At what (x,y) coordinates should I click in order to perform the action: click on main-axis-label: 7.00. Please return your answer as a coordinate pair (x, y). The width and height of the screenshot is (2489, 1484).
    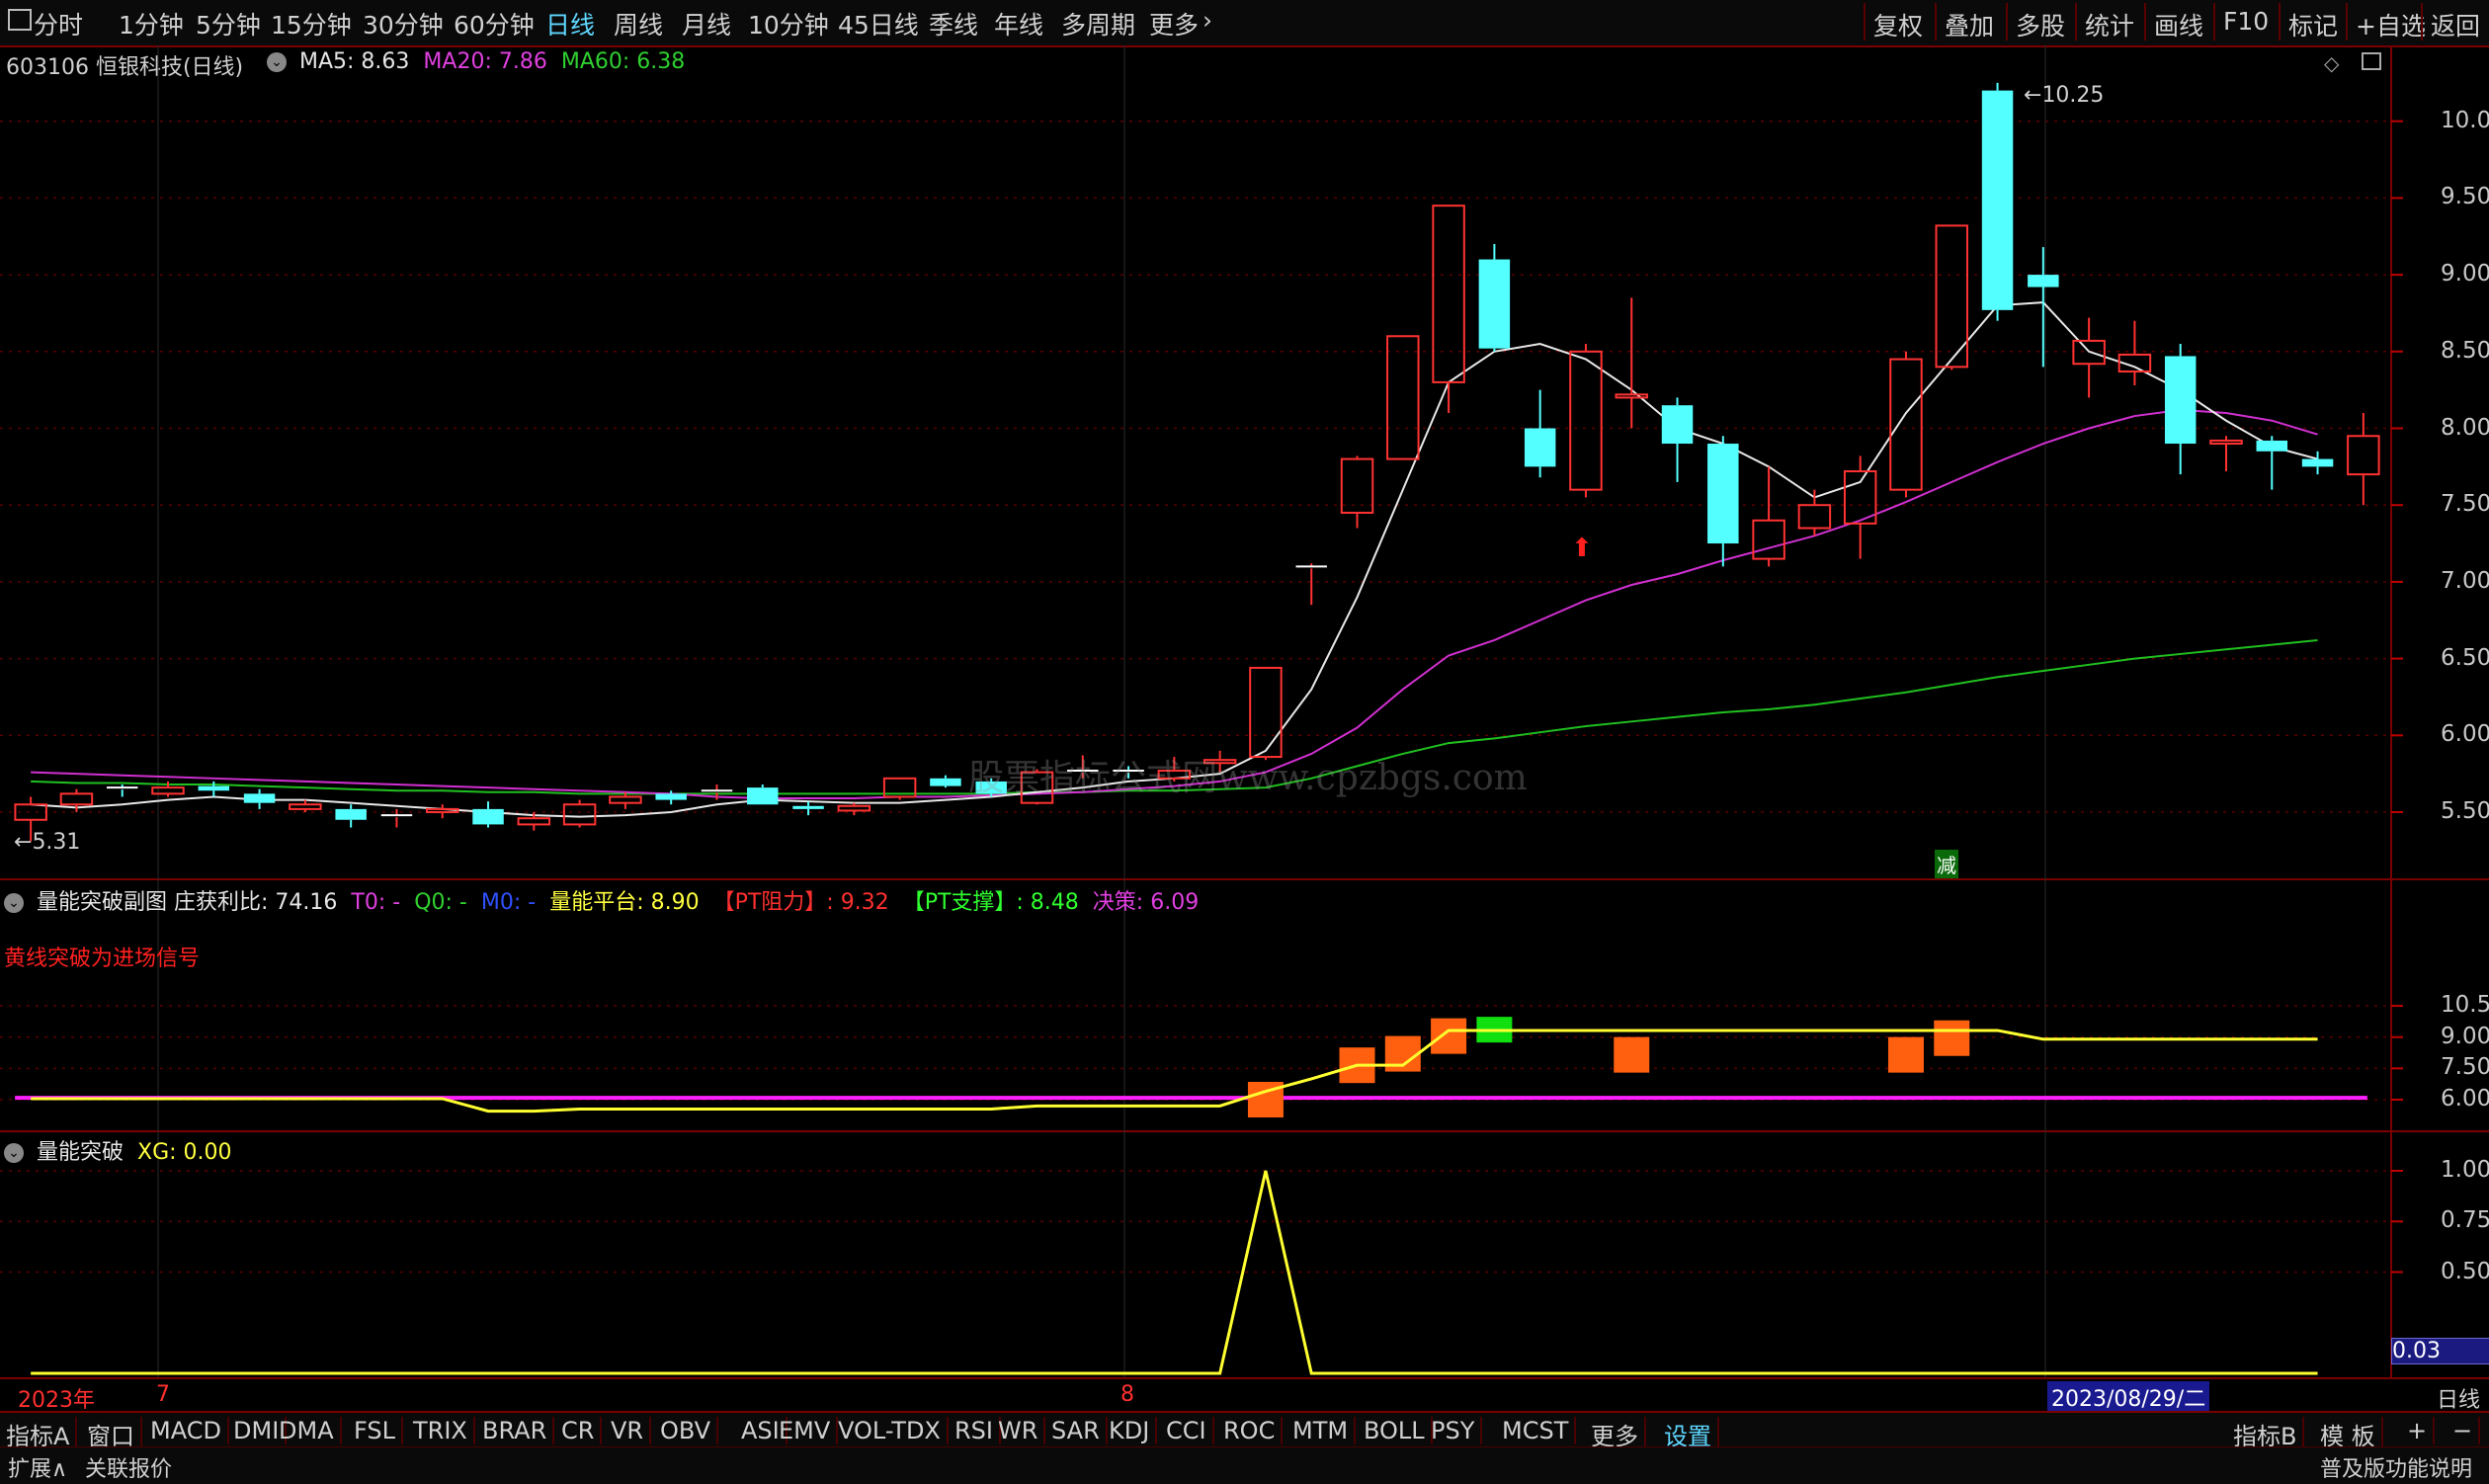
    Looking at the image, I should click on (2465, 580).